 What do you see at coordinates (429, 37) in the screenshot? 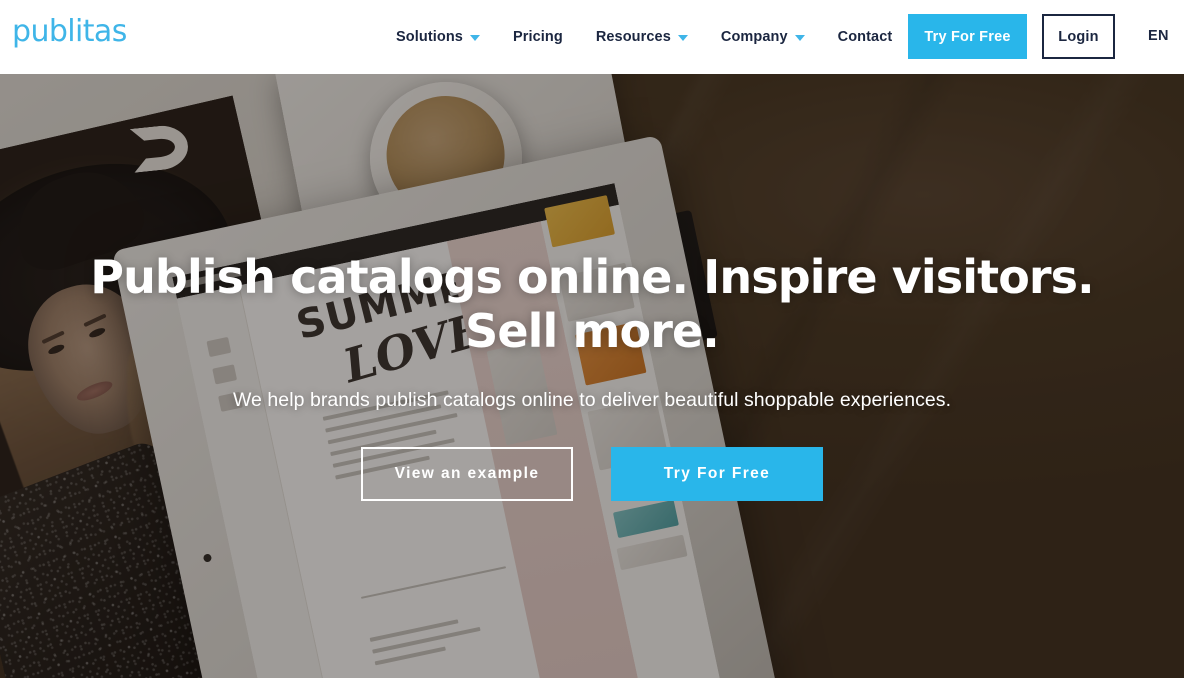
I see `nav-item-solutions-label: Solutions` at bounding box center [429, 37].